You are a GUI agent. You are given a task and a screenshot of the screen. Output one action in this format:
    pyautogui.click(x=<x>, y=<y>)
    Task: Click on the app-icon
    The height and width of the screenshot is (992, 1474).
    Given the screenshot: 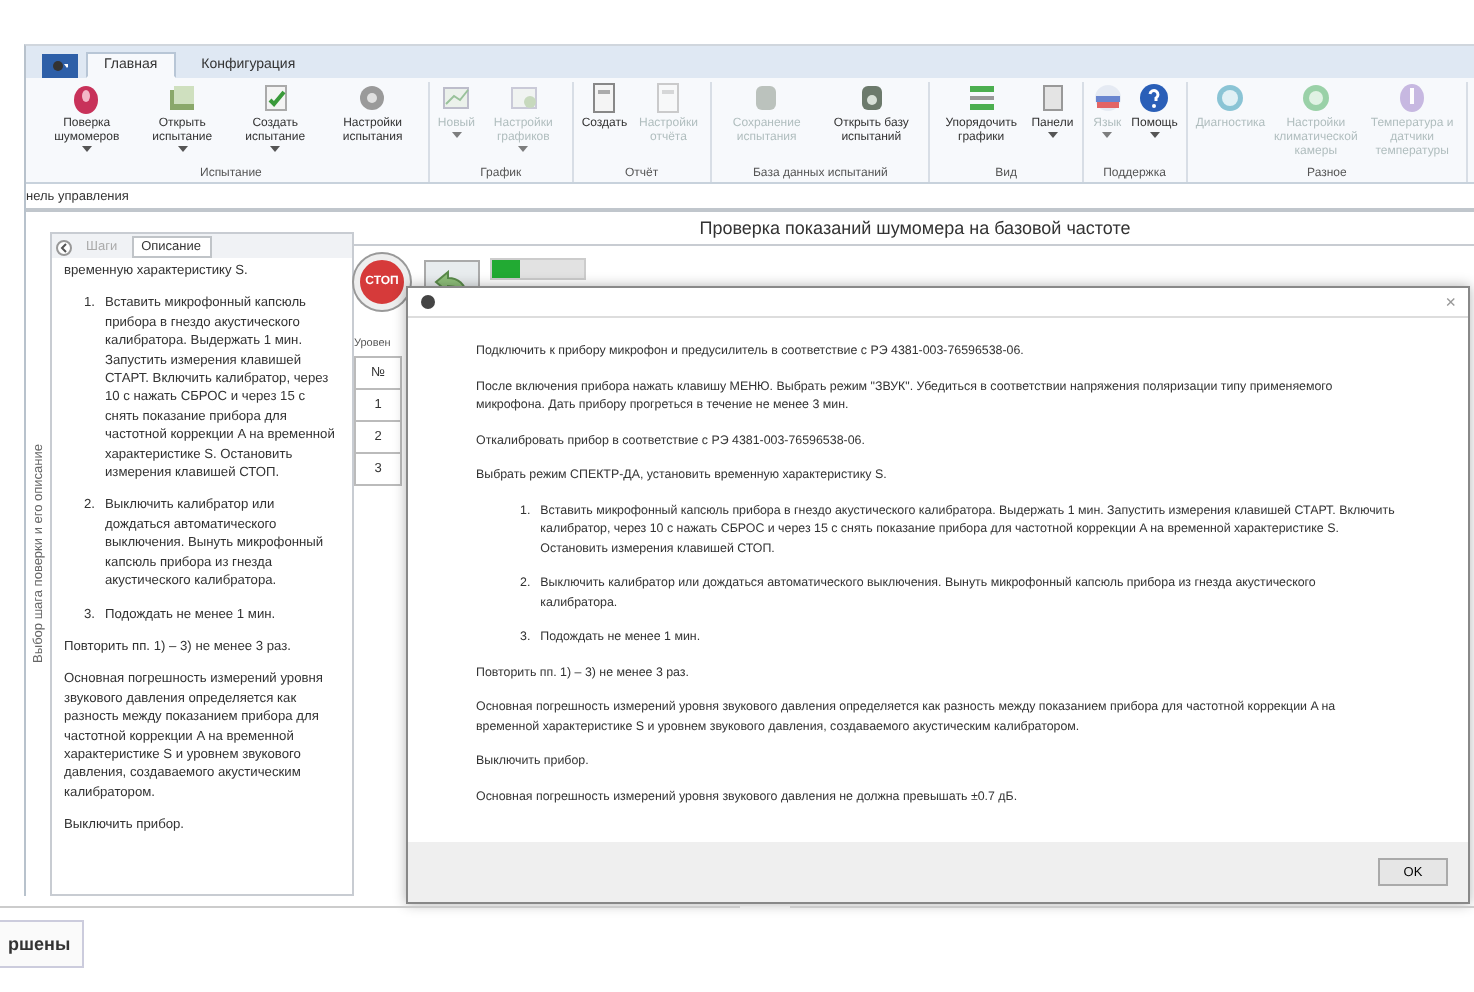 What is the action you would take?
    pyautogui.click(x=428, y=302)
    